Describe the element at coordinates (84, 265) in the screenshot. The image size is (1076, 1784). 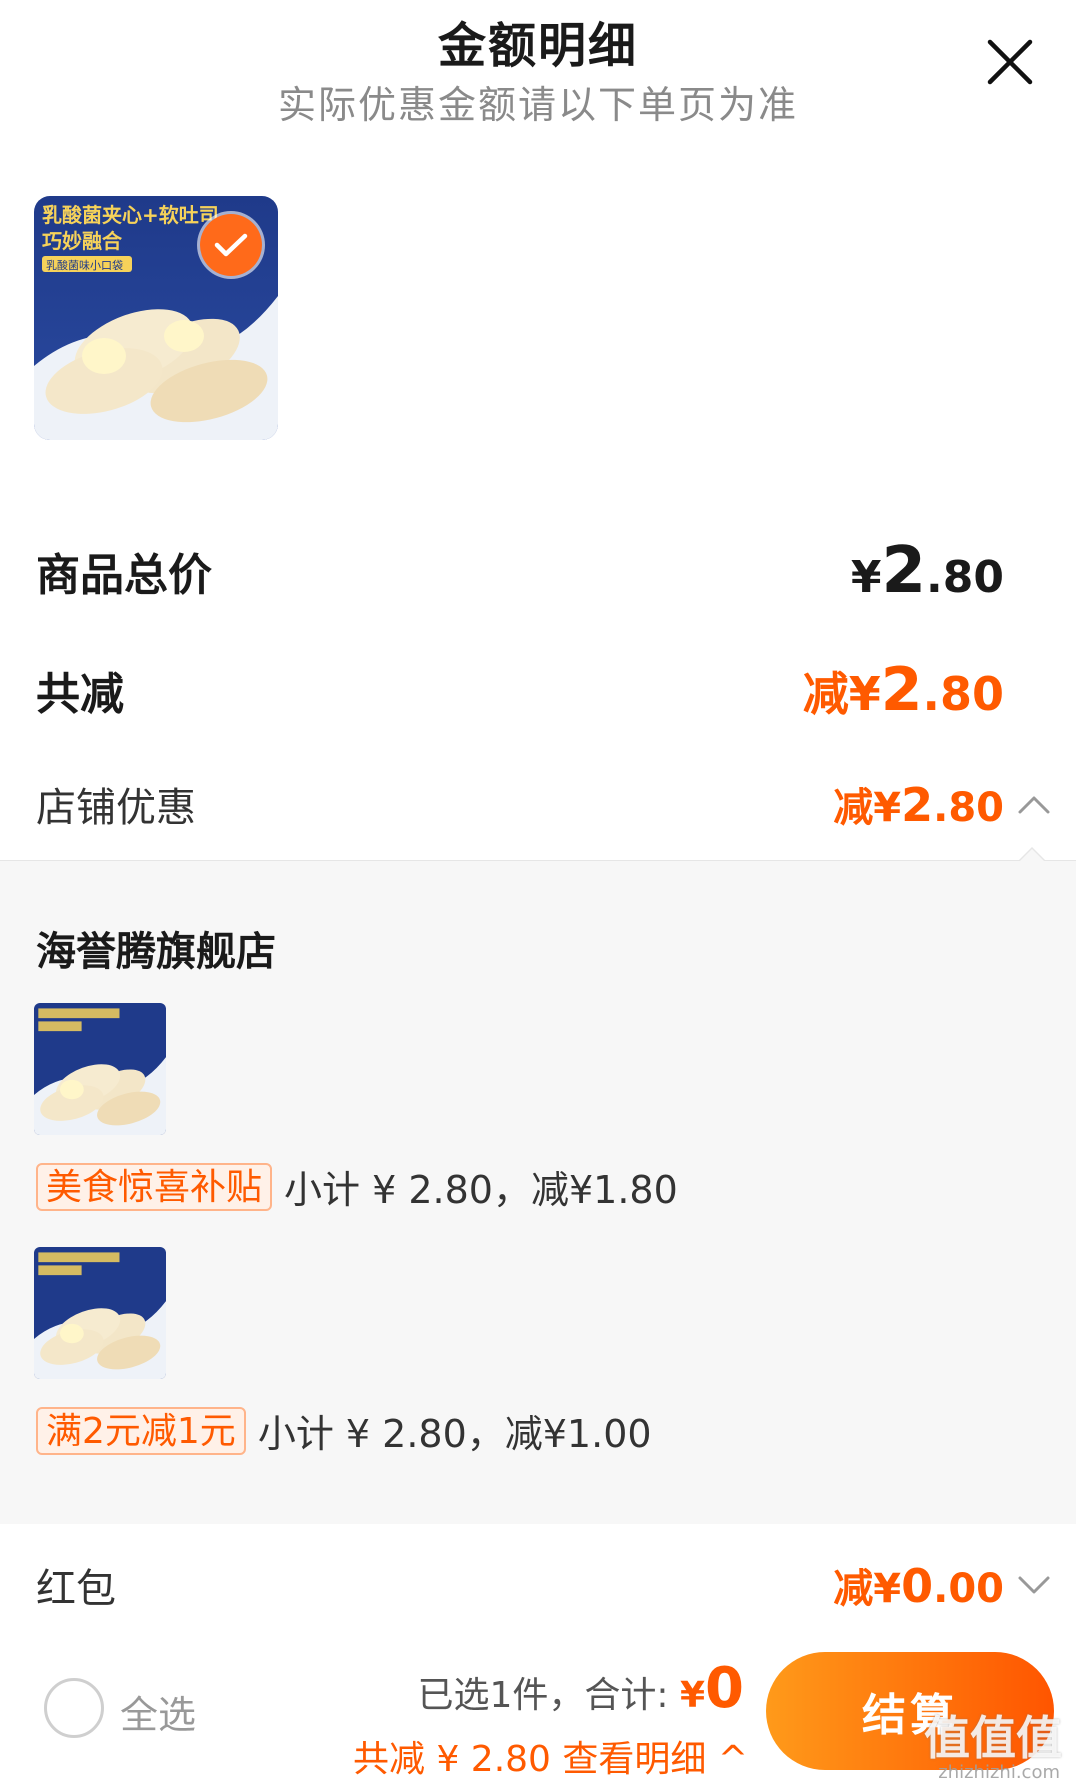
I see `image-text-line3: 乳酸菌味小口袋` at that location.